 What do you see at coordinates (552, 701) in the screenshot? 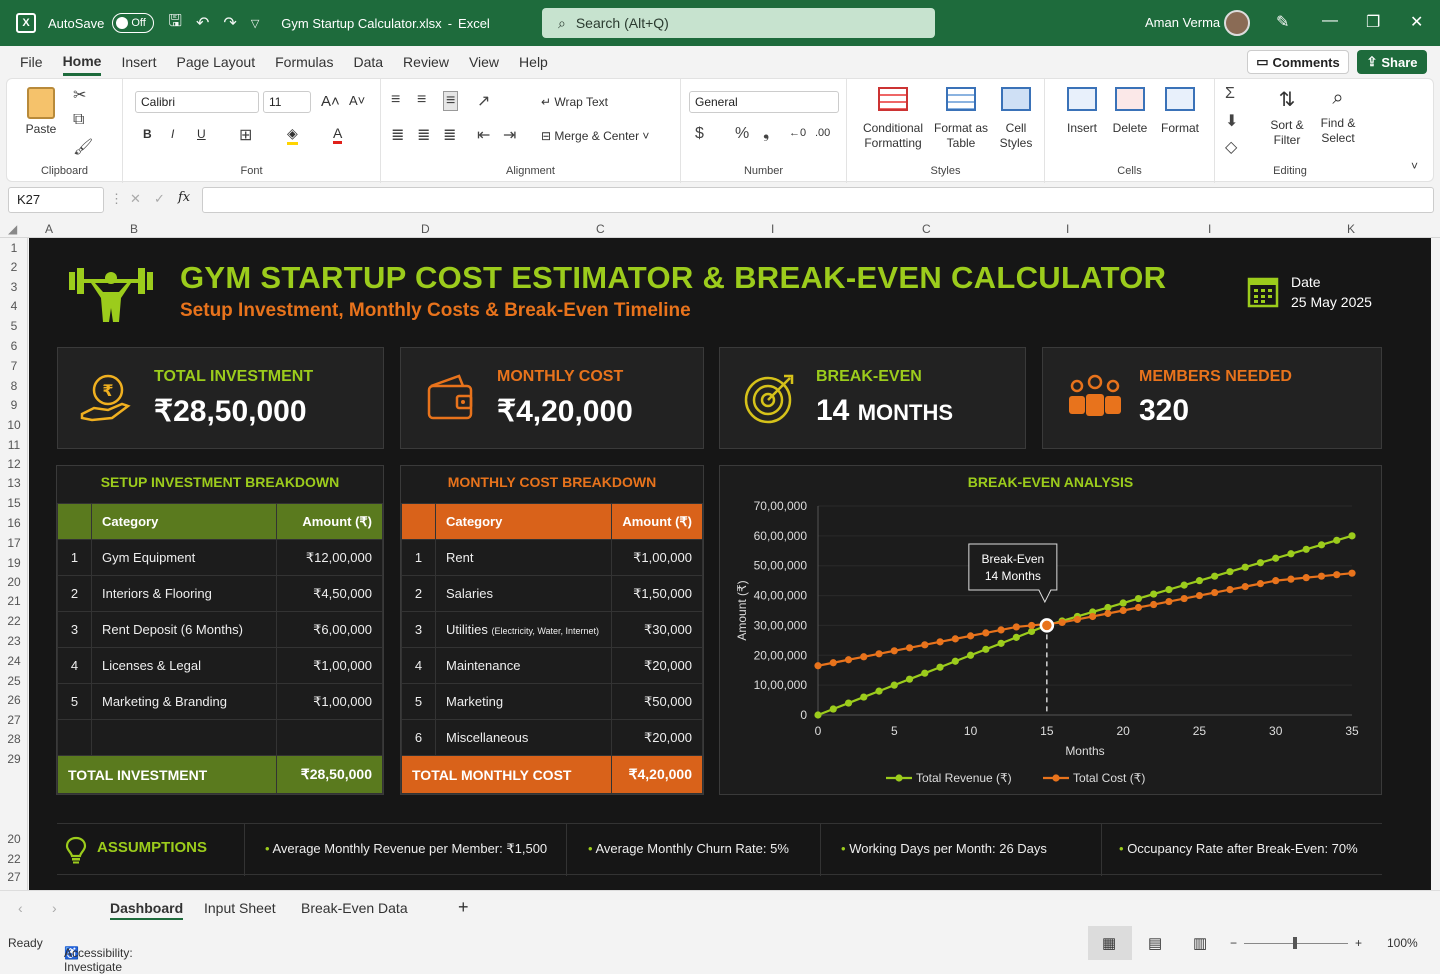
I see `table-row: 5 Marketing ₹50,000` at bounding box center [552, 701].